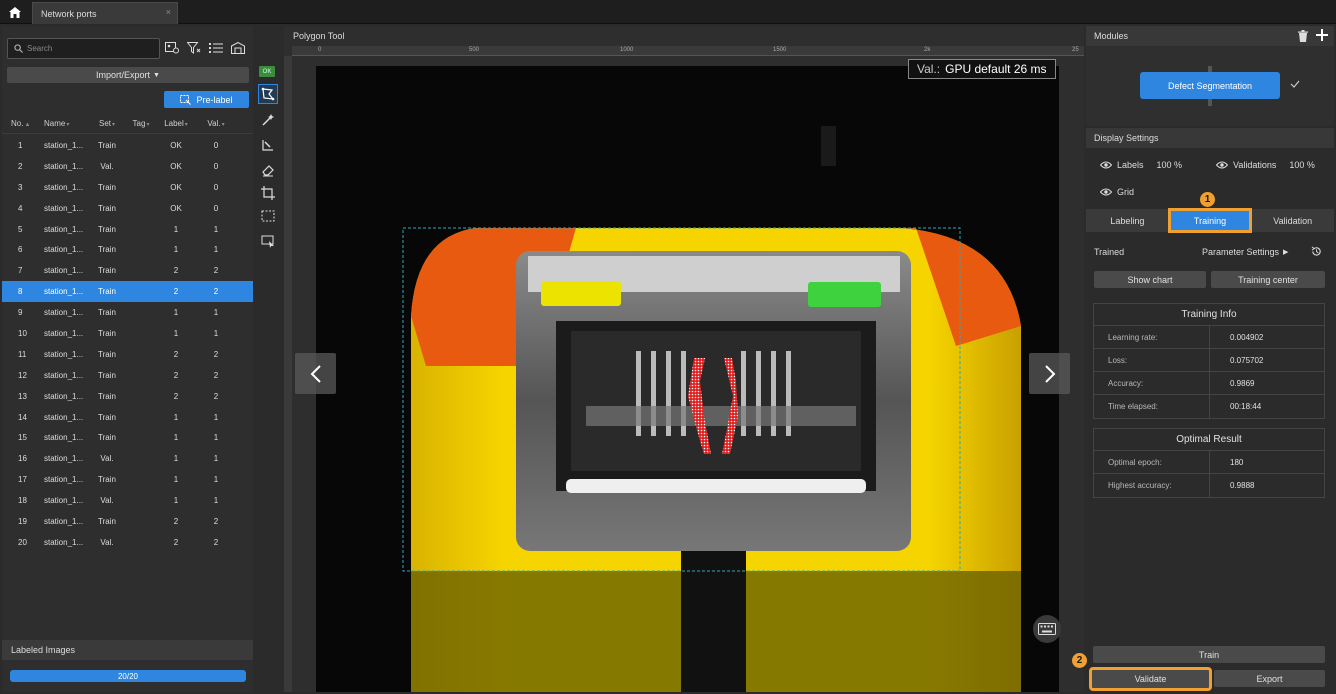 This screenshot has width=1336, height=694. Describe the element at coordinates (127, 145) in the screenshot. I see `table-row: 1 station_1... Train OK 0` at that location.